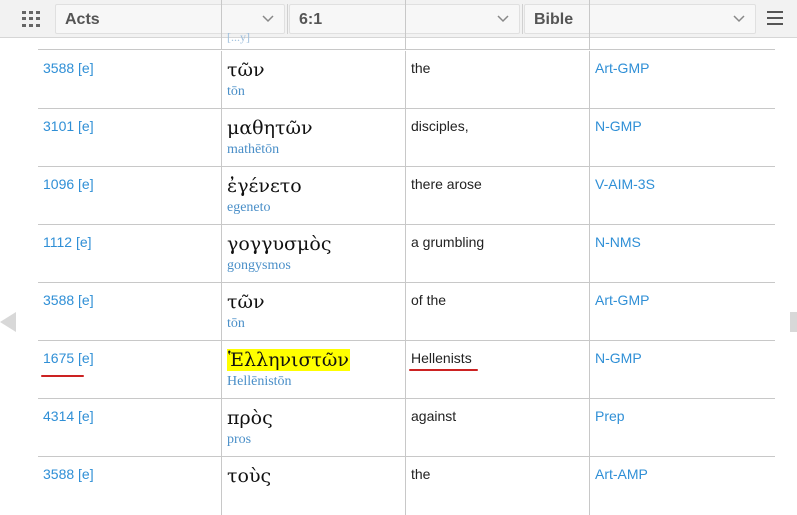 The image size is (797, 515). What do you see at coordinates (8, 322) in the screenshot?
I see `previous-arrow-icon` at bounding box center [8, 322].